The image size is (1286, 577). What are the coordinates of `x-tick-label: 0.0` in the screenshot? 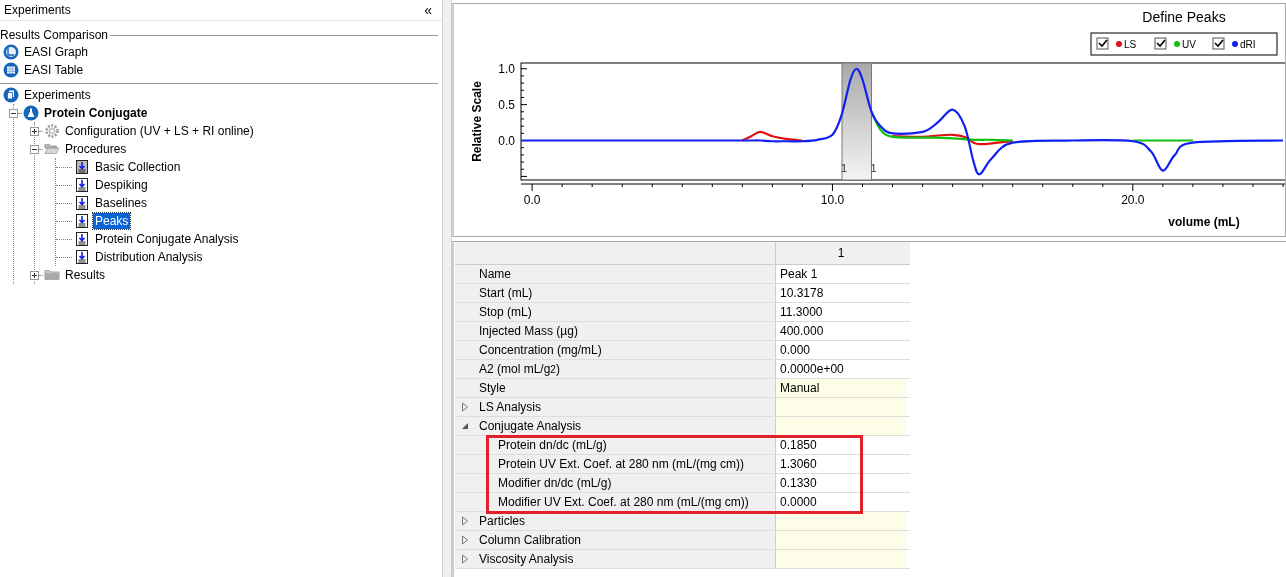 It's located at (532, 200).